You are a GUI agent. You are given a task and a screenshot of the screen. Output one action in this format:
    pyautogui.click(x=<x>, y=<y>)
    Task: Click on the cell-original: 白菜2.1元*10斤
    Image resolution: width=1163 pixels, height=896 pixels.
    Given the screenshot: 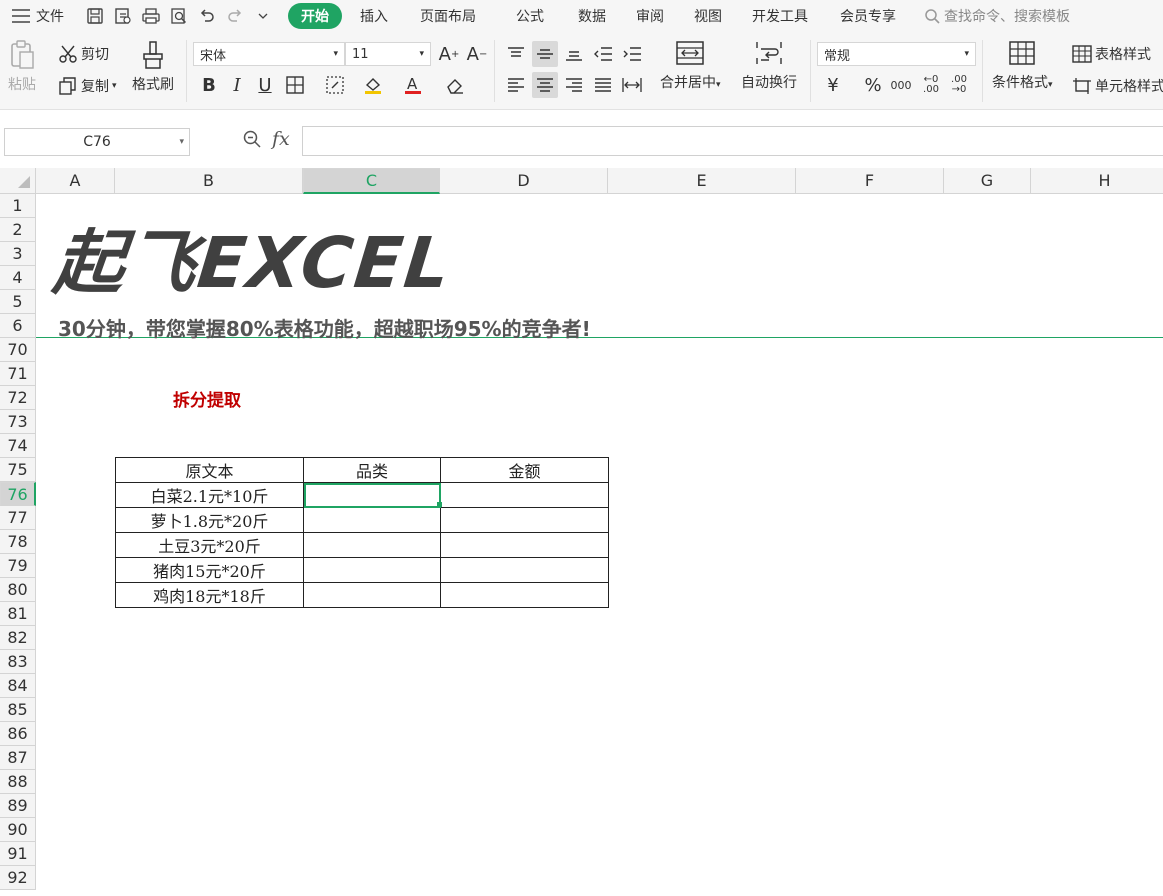 What is the action you would take?
    pyautogui.click(x=209, y=495)
    